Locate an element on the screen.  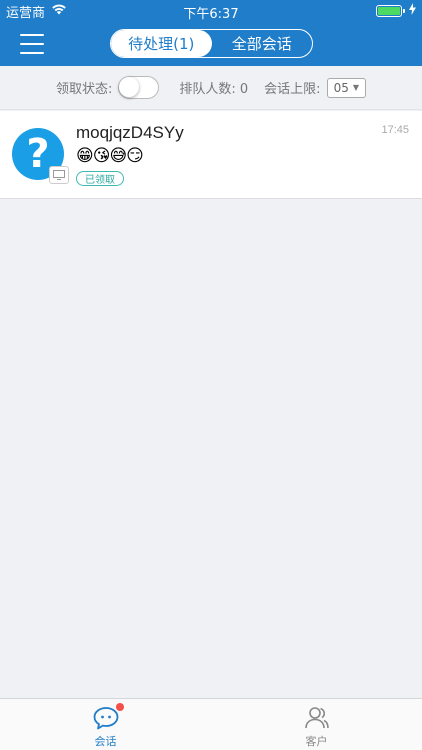
queue-count-label: 排队人数: 0 is located at coordinates (214, 89).